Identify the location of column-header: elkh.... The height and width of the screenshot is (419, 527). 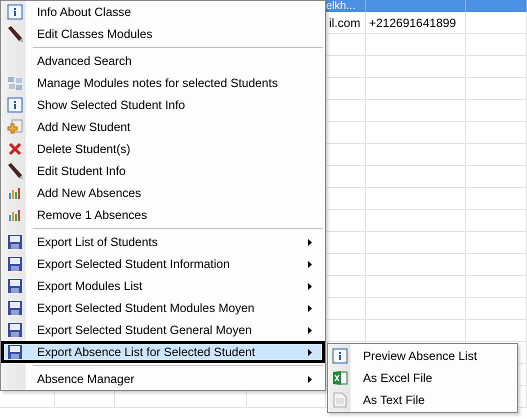
(341, 6).